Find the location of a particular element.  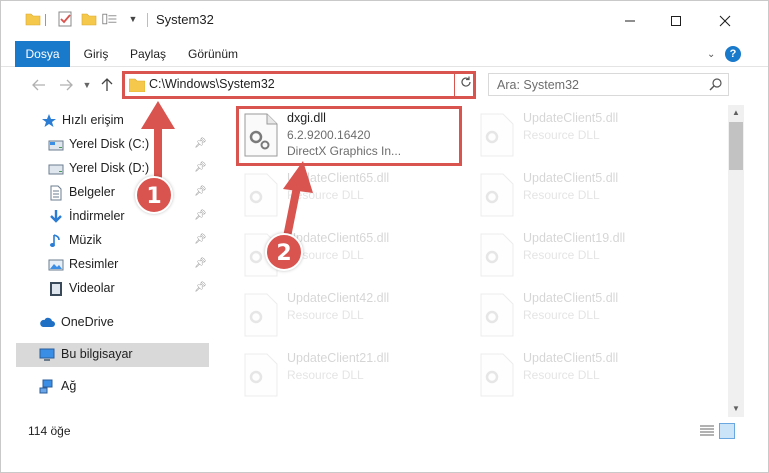

sidebar-item-onedrive: OneDrive is located at coordinates (105, 323).